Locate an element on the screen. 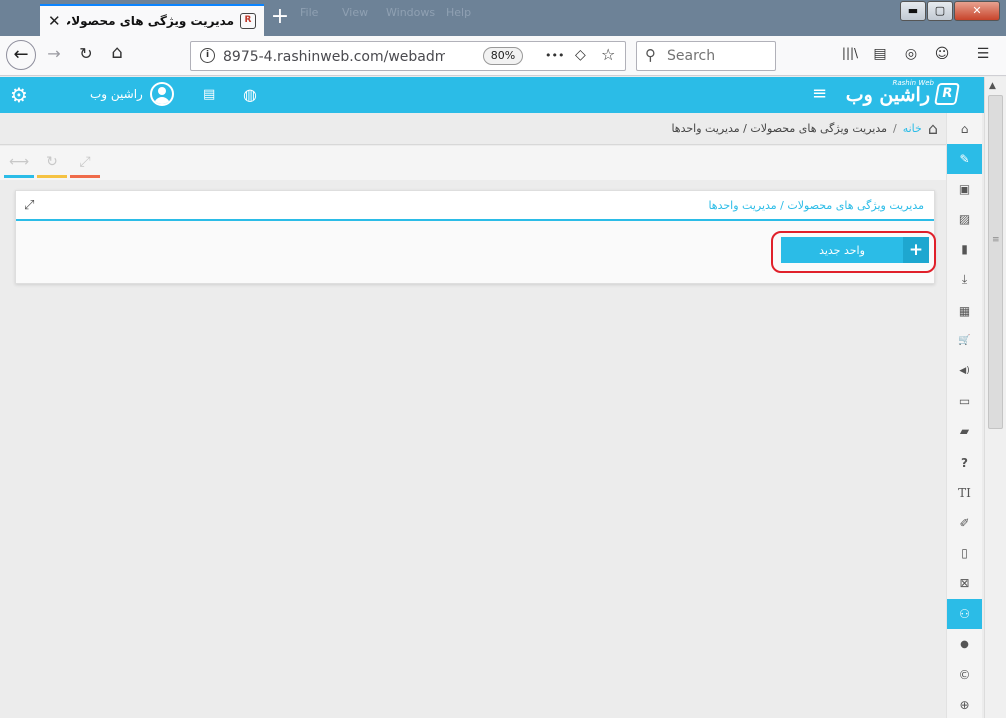 This screenshot has height=718, width=1006. speaker-icon: ◀) is located at coordinates (964, 371).